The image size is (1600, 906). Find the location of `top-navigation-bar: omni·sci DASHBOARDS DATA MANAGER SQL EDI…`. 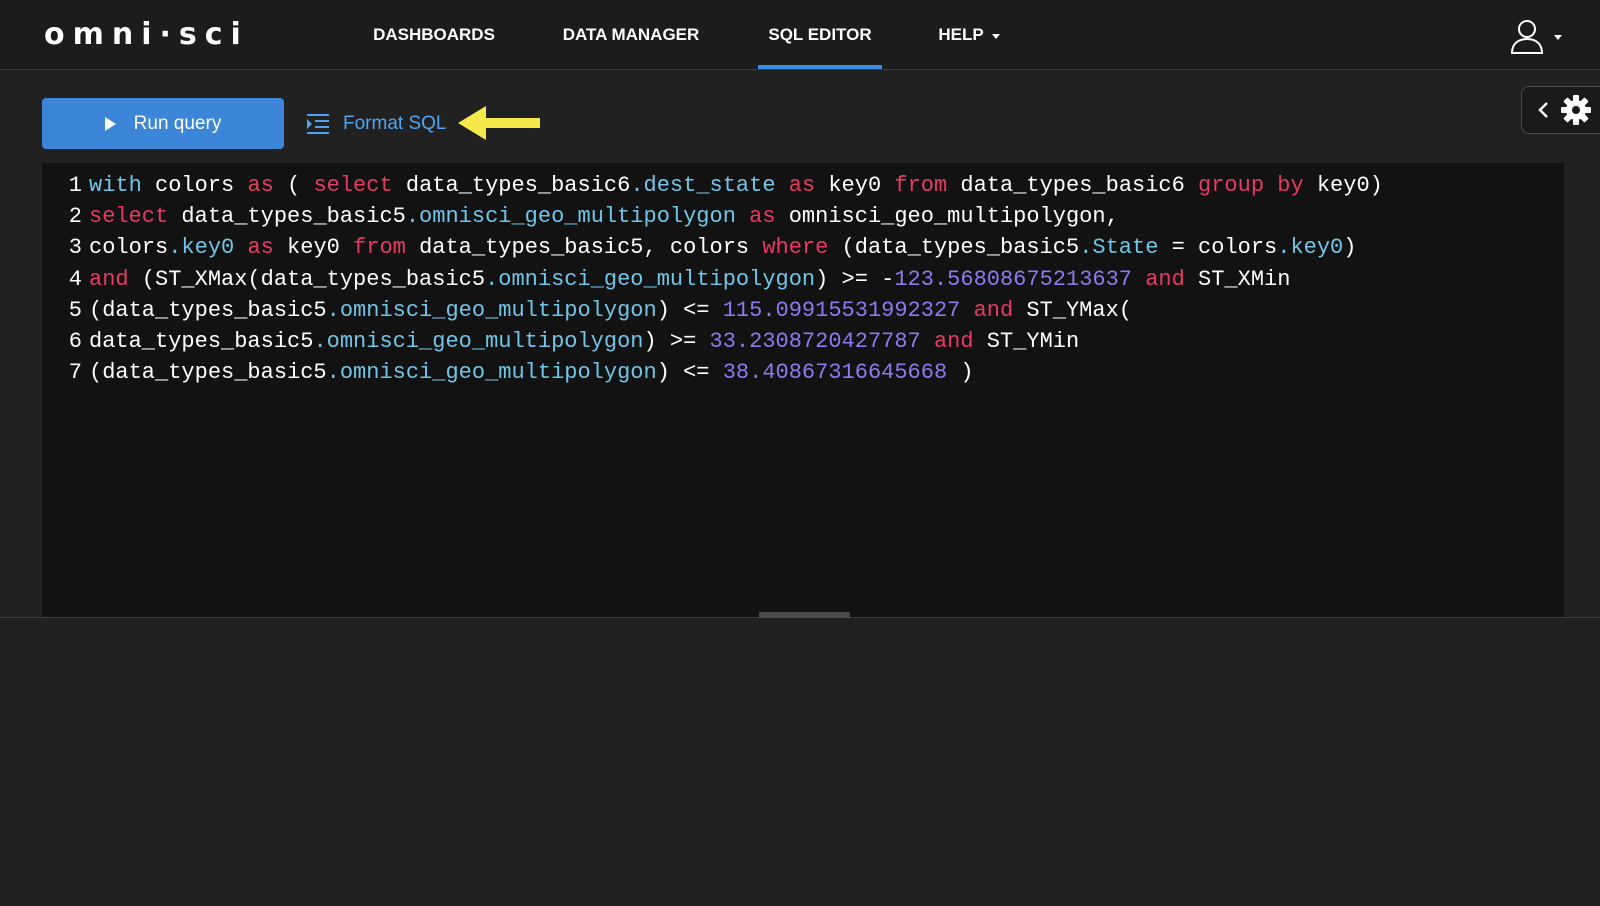

top-navigation-bar: omni·sci DASHBOARDS DATA MANAGER SQL EDI… is located at coordinates (800, 35).